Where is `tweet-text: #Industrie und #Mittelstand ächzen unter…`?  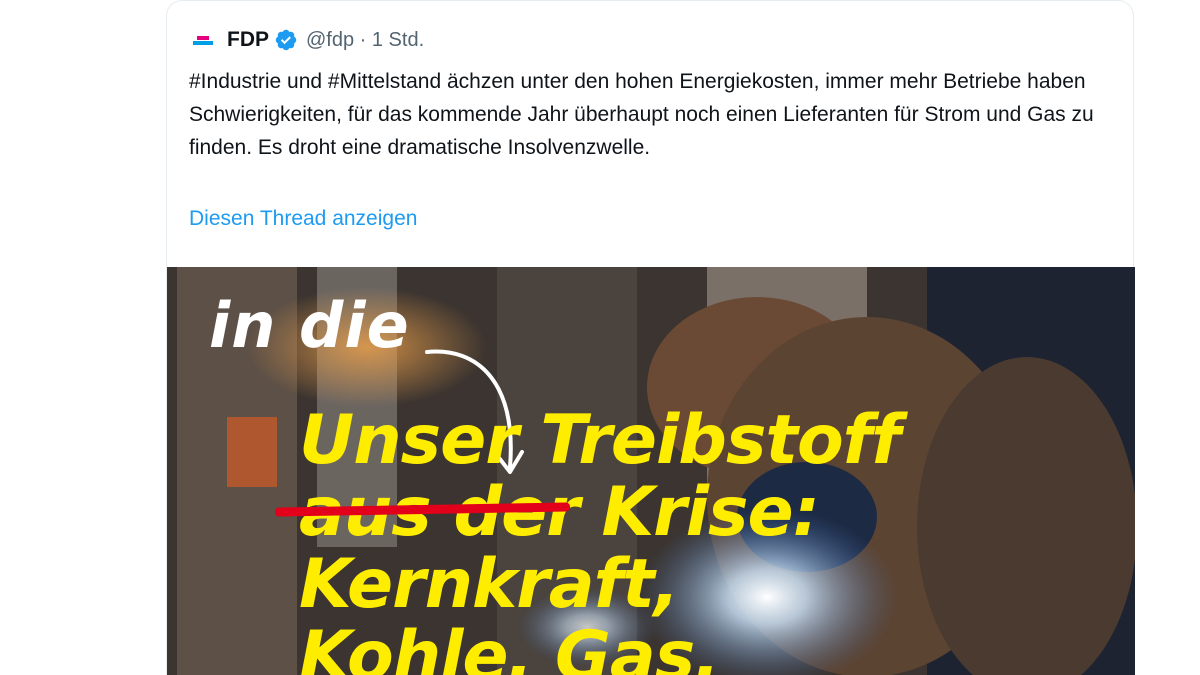
tweet-text: #Industrie und #Mittelstand ächzen unter… is located at coordinates (641, 114).